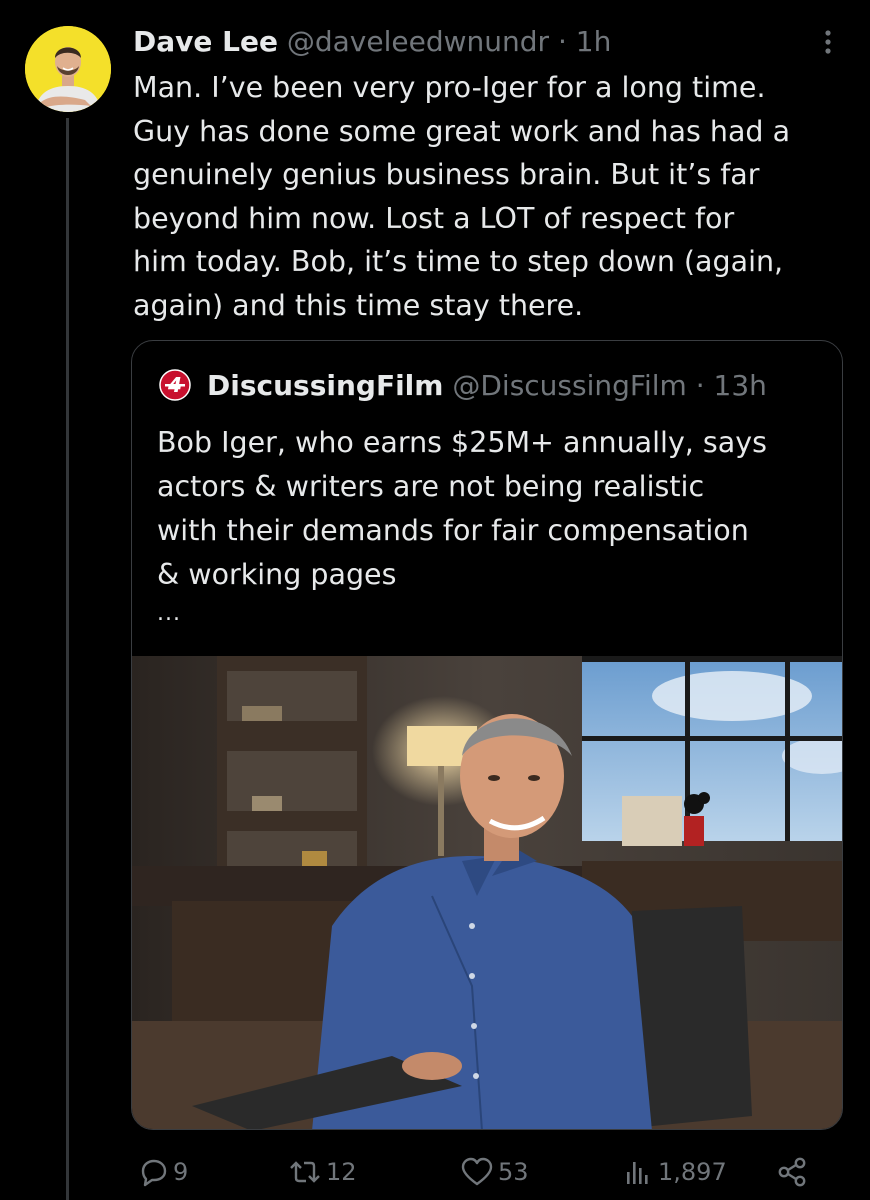 This screenshot has height=1200, width=870. I want to click on reply-button: 9, so click(162, 1172).